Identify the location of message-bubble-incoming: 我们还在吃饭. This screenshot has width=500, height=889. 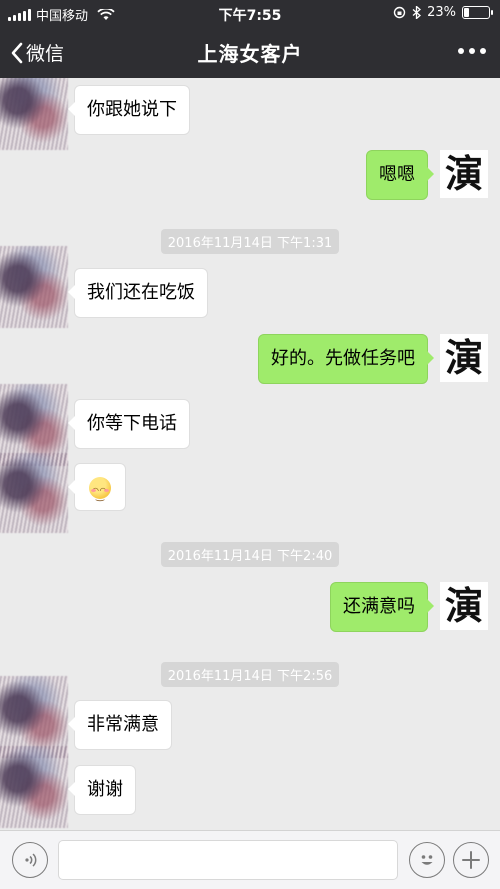
(138, 293).